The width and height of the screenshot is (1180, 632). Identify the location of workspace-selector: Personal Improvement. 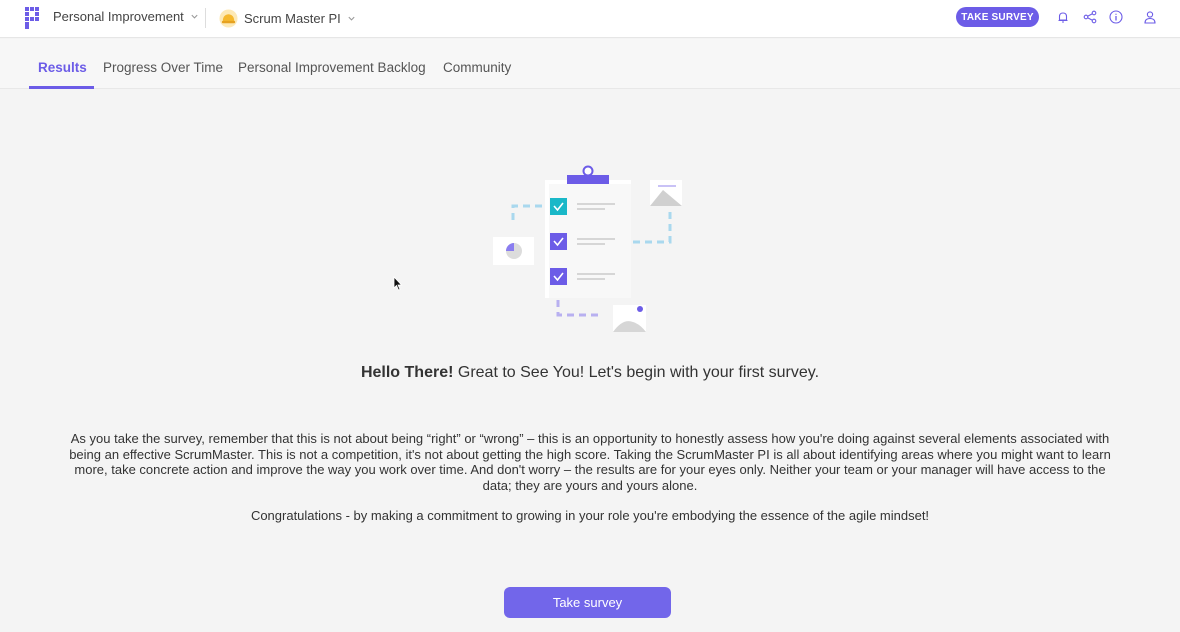
(126, 16).